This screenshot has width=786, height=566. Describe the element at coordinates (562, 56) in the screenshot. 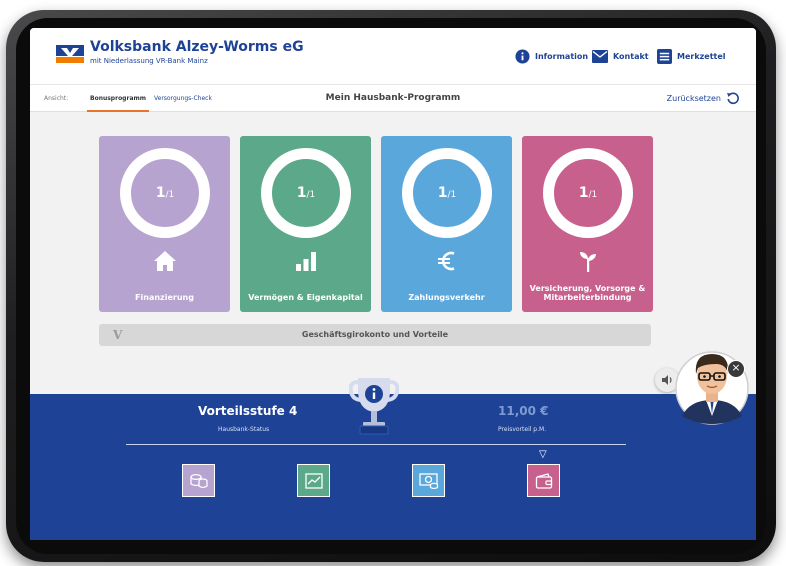

I see `information-label: Information` at that location.